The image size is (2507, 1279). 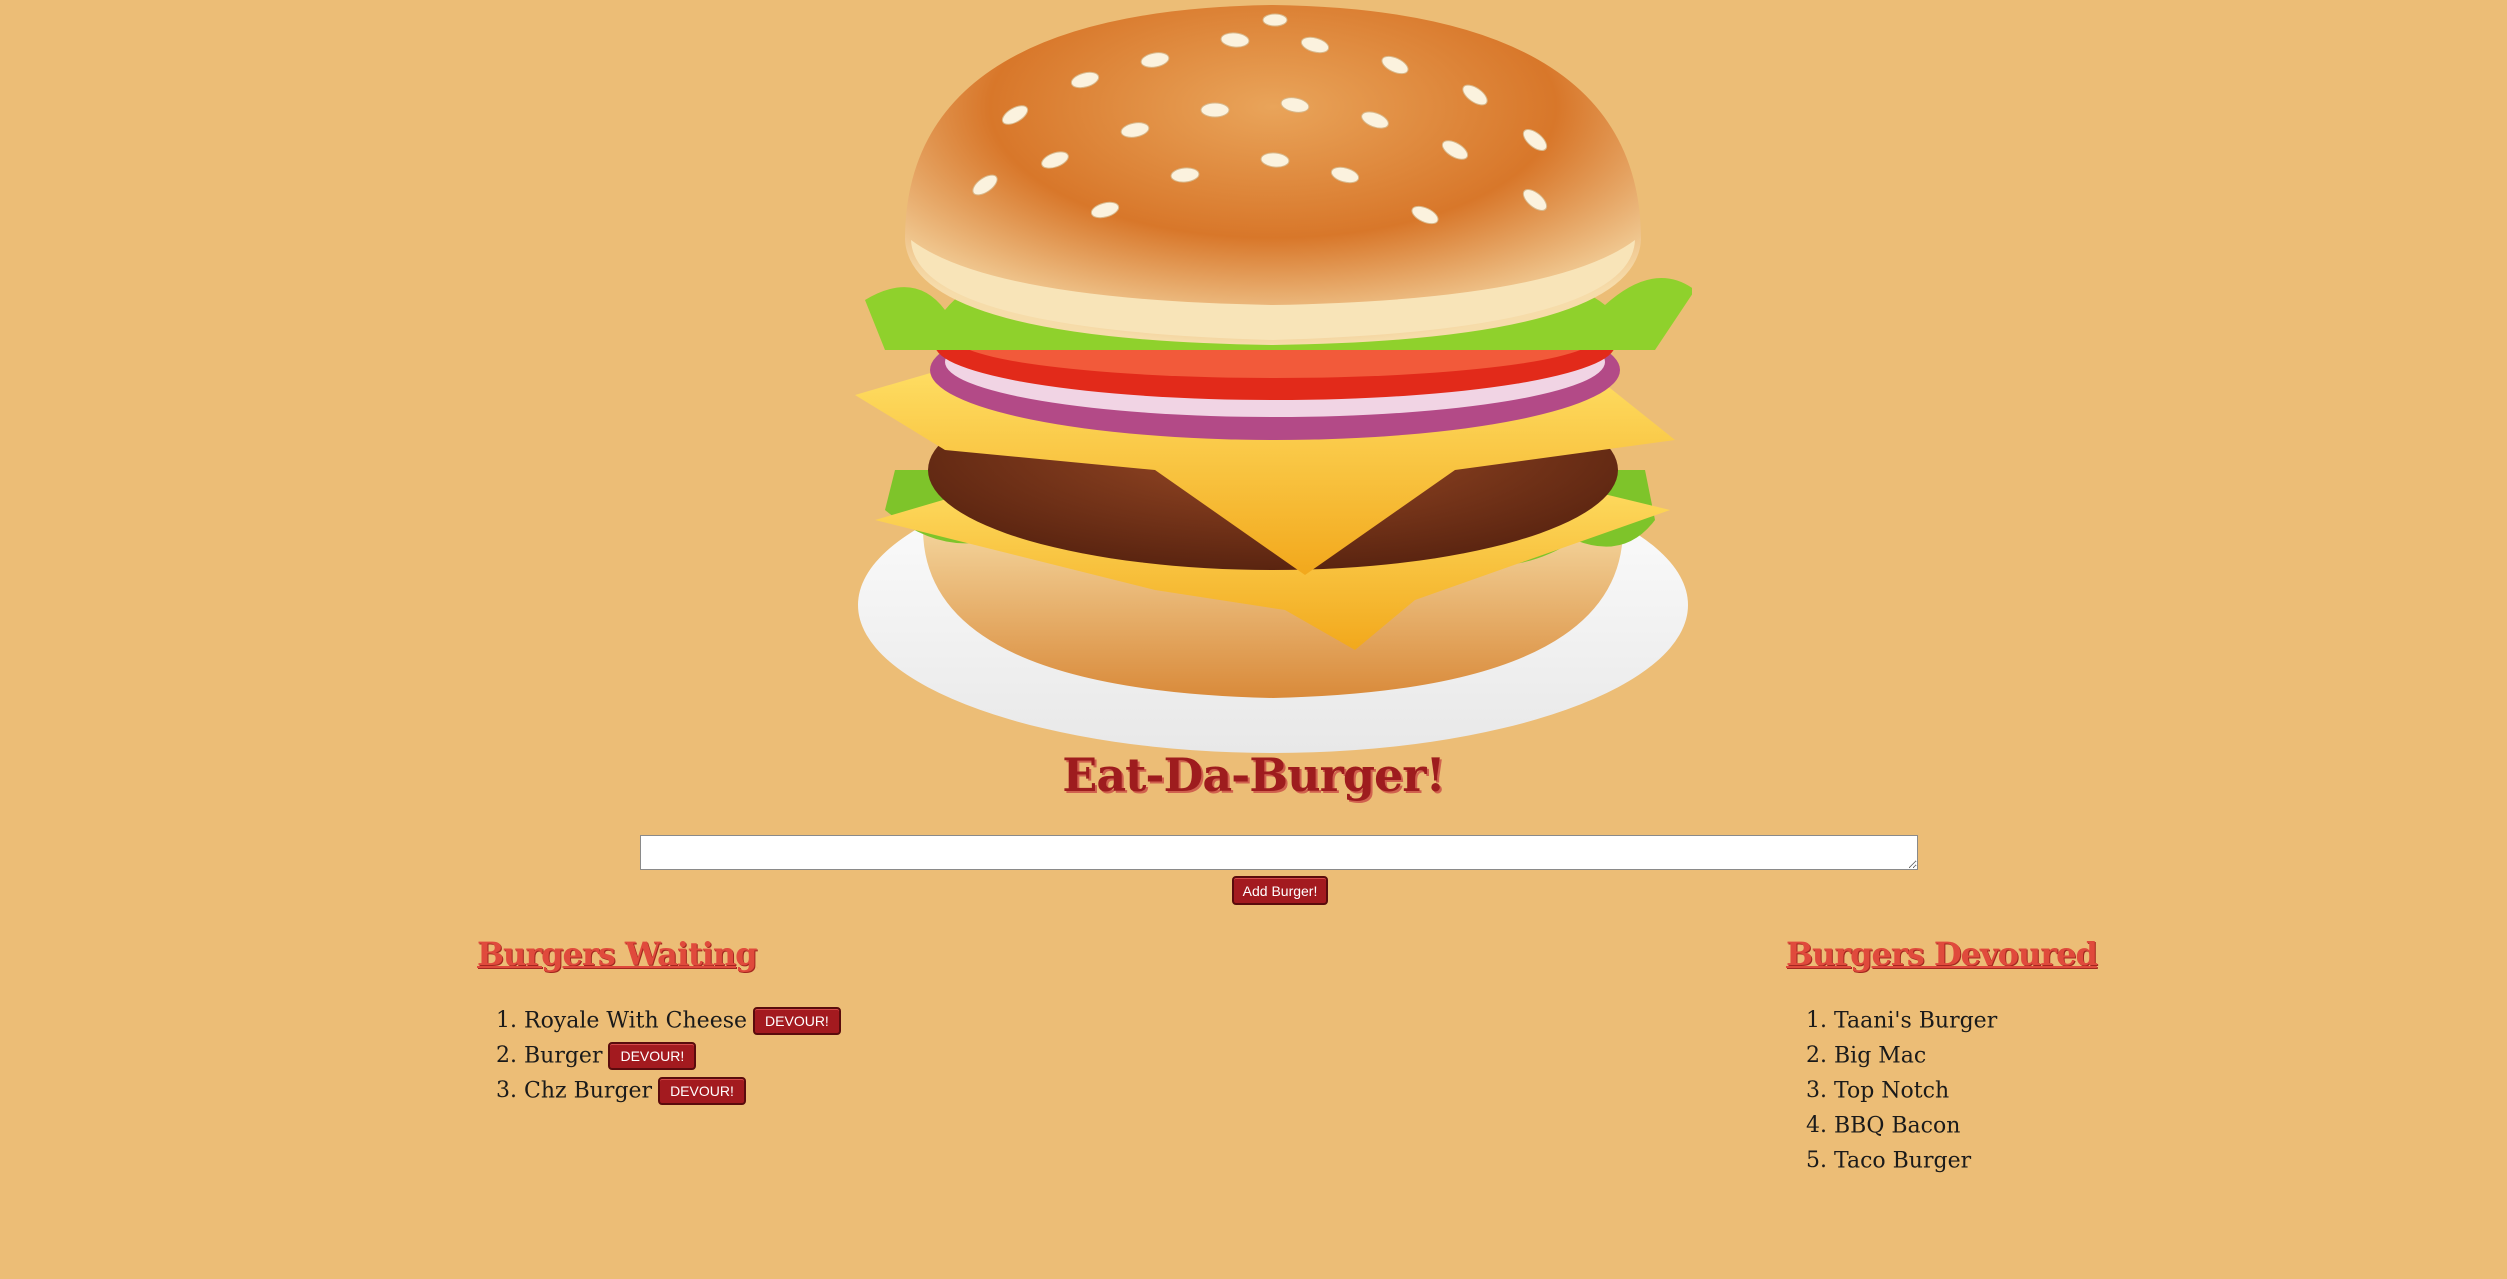 What do you see at coordinates (1880, 1056) in the screenshot?
I see `burger-name: Big Mac` at bounding box center [1880, 1056].